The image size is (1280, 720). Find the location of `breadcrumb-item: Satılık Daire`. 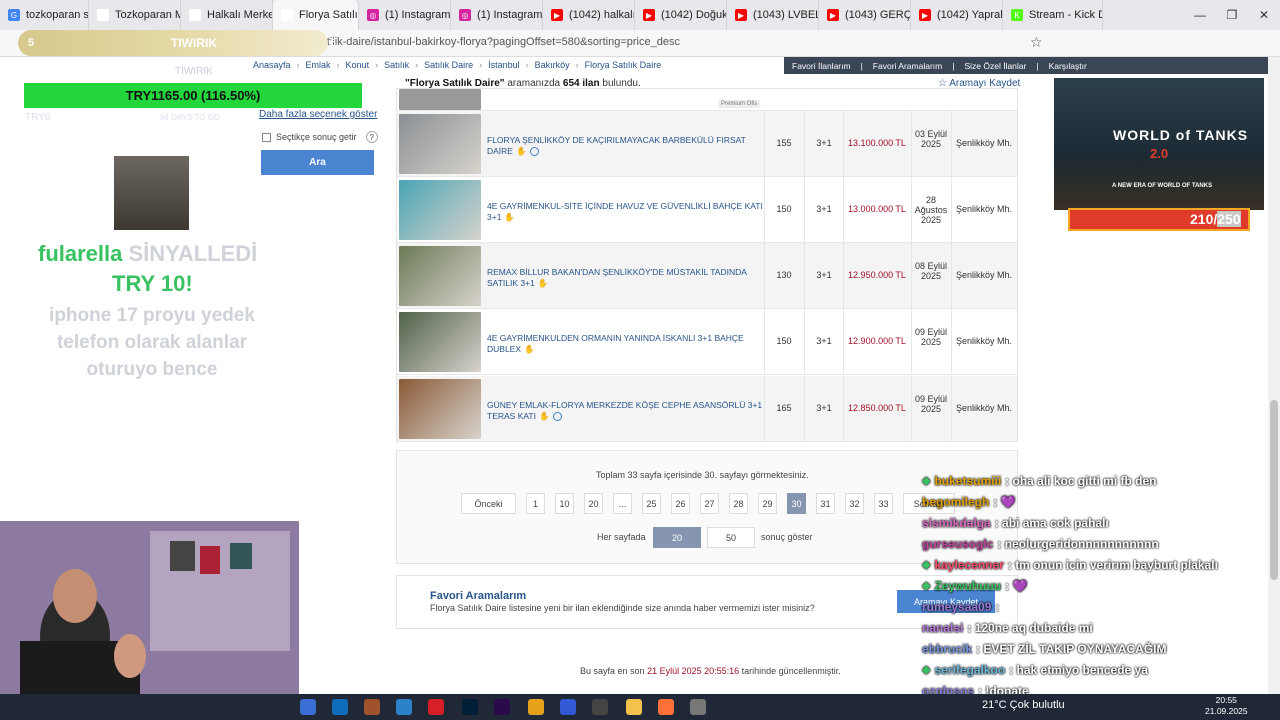

breadcrumb-item: Satılık Daire is located at coordinates (448, 65).